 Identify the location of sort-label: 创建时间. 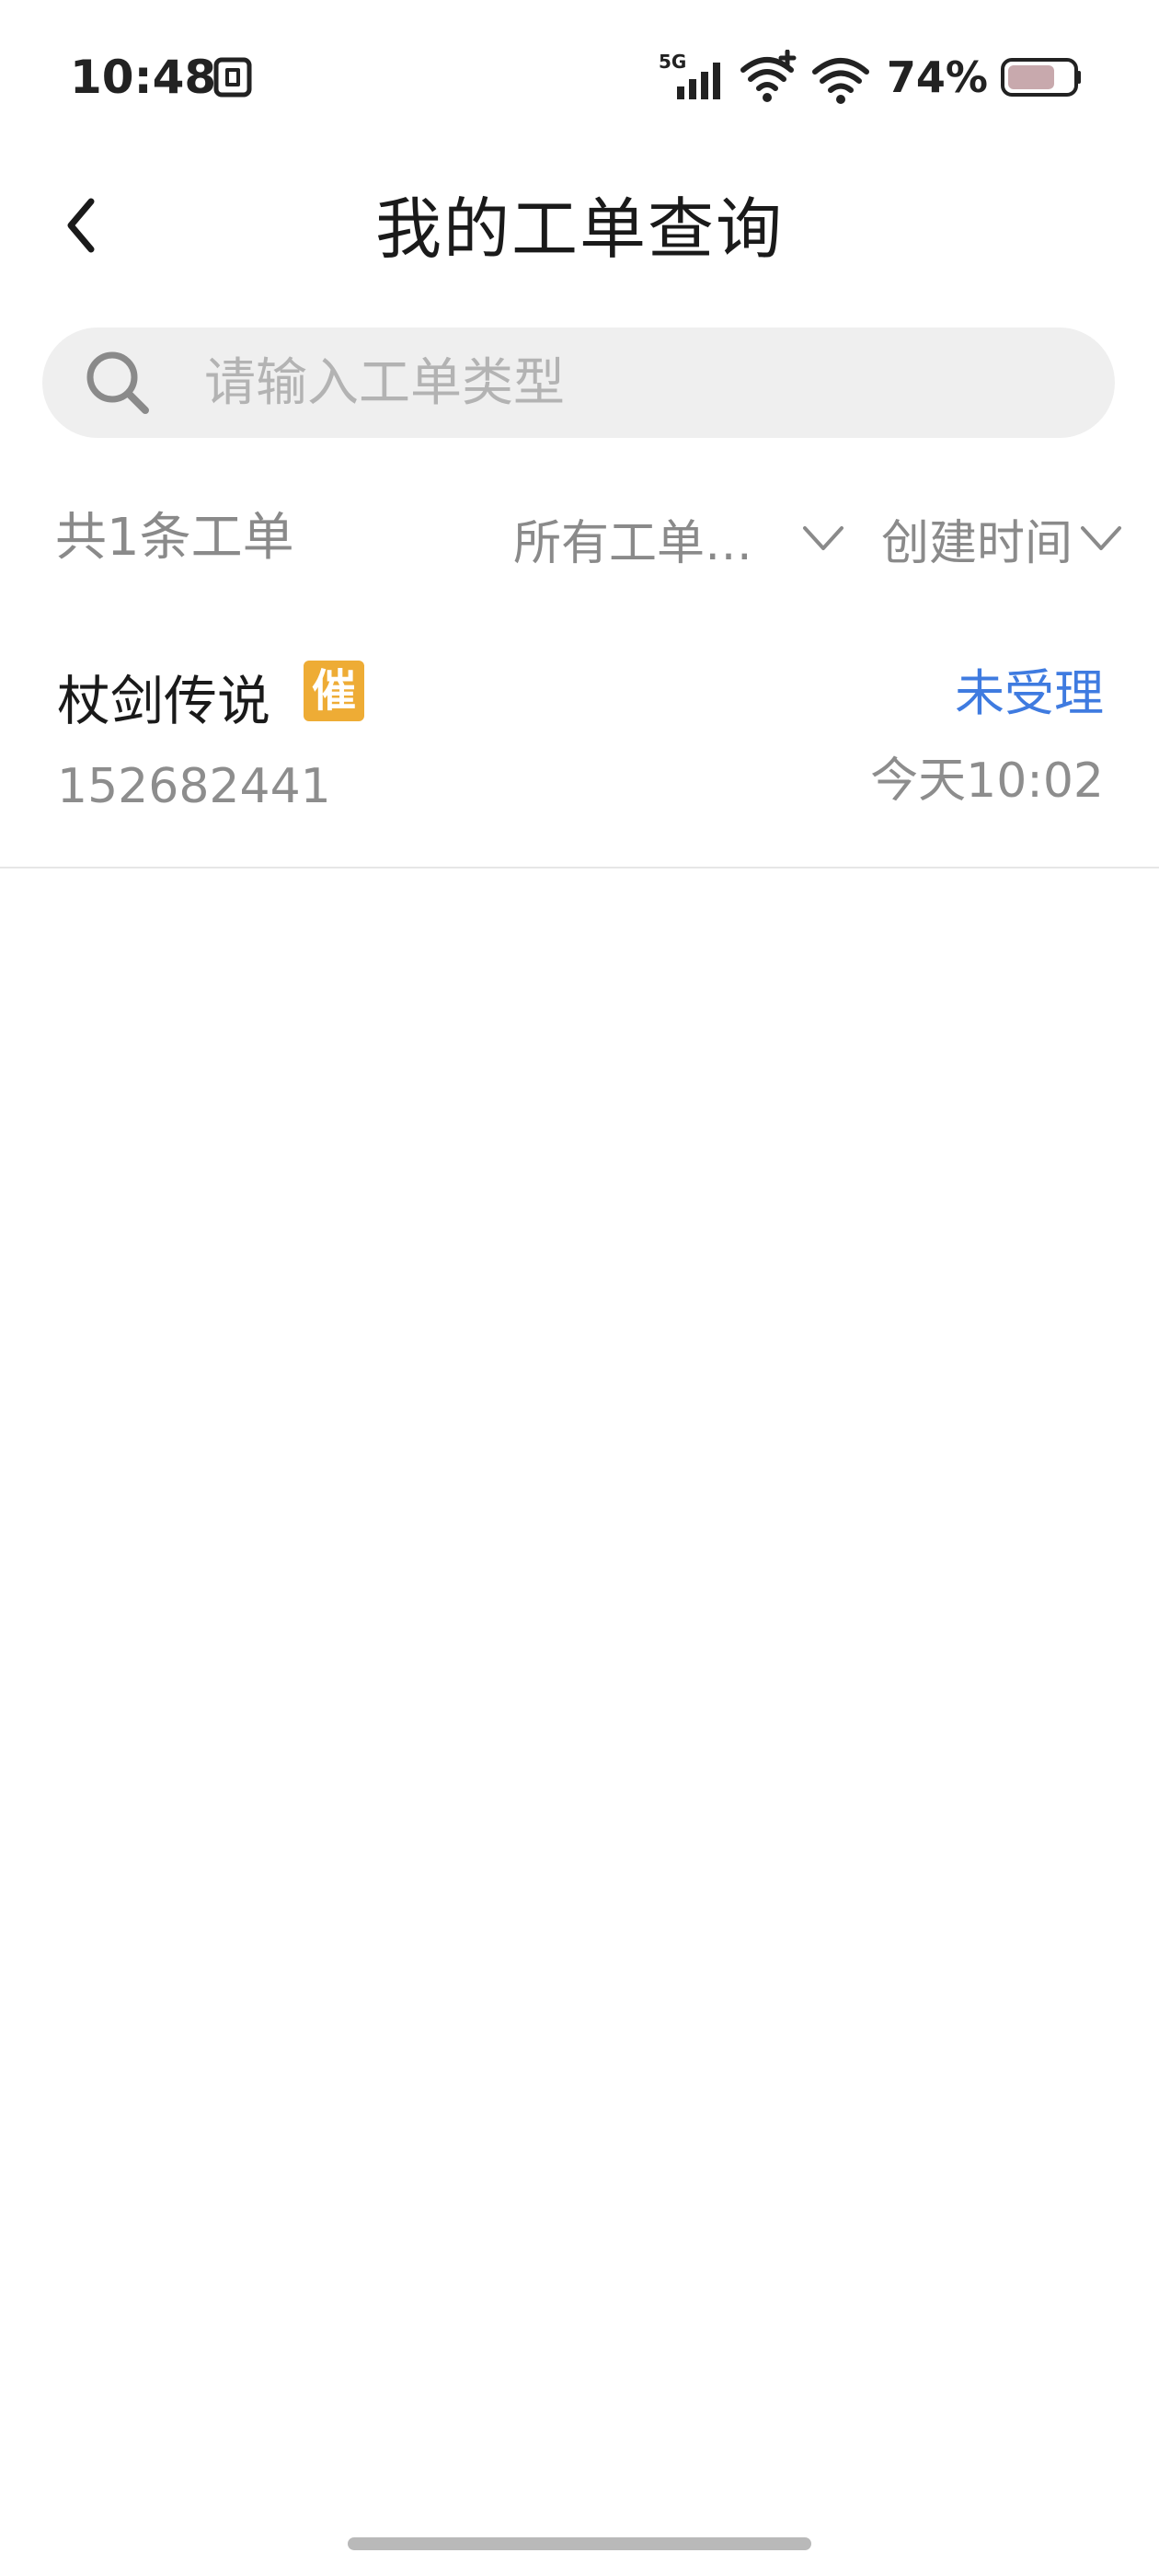
(977, 543).